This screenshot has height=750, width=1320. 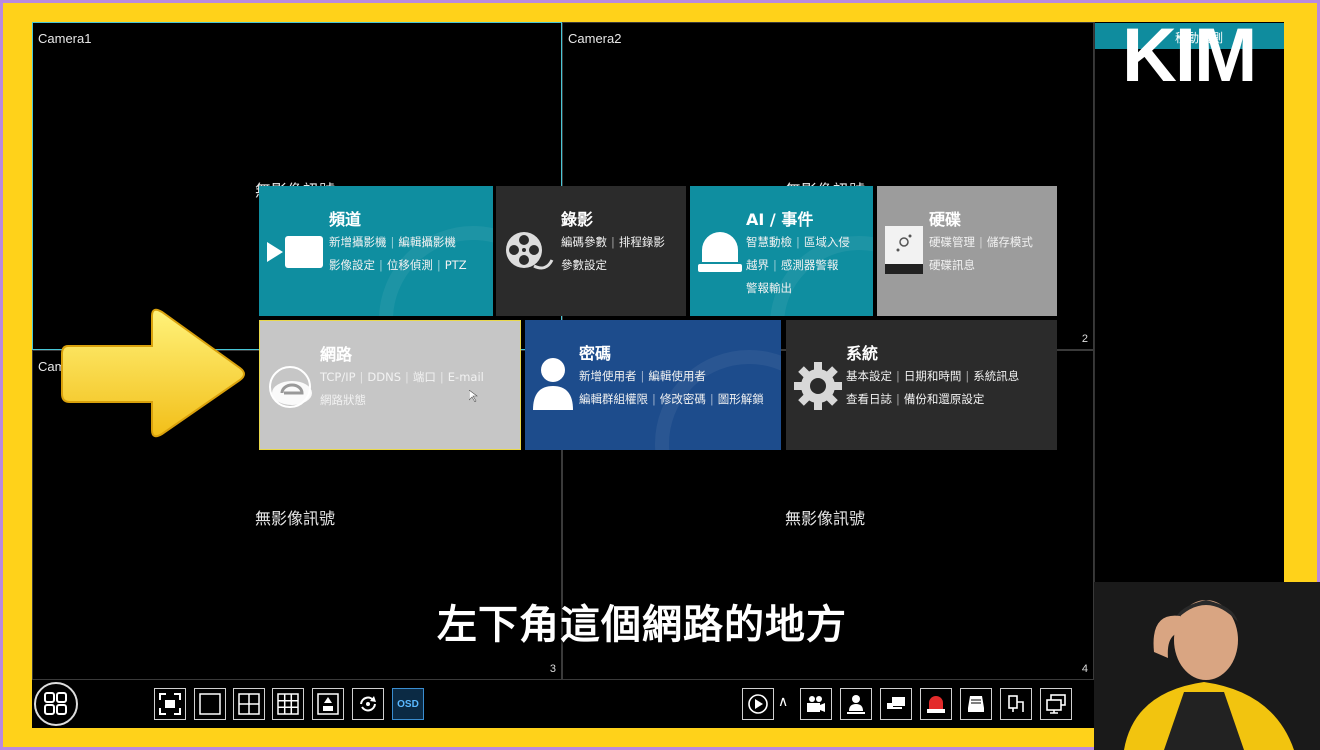 I want to click on tile-title: 密碼, so click(x=595, y=353).